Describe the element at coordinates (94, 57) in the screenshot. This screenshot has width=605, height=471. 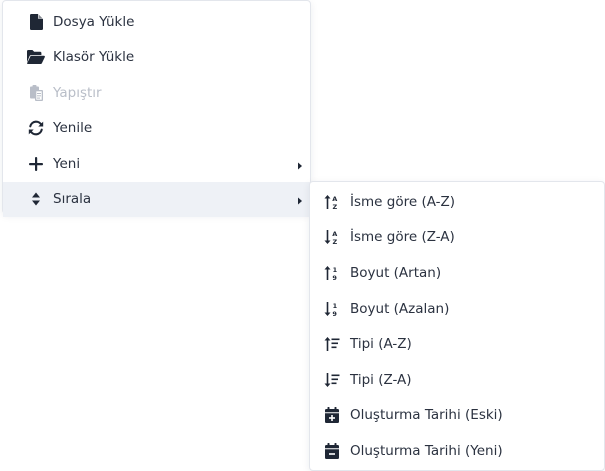
I see `menu-item-label: Klasör Yükle` at that location.